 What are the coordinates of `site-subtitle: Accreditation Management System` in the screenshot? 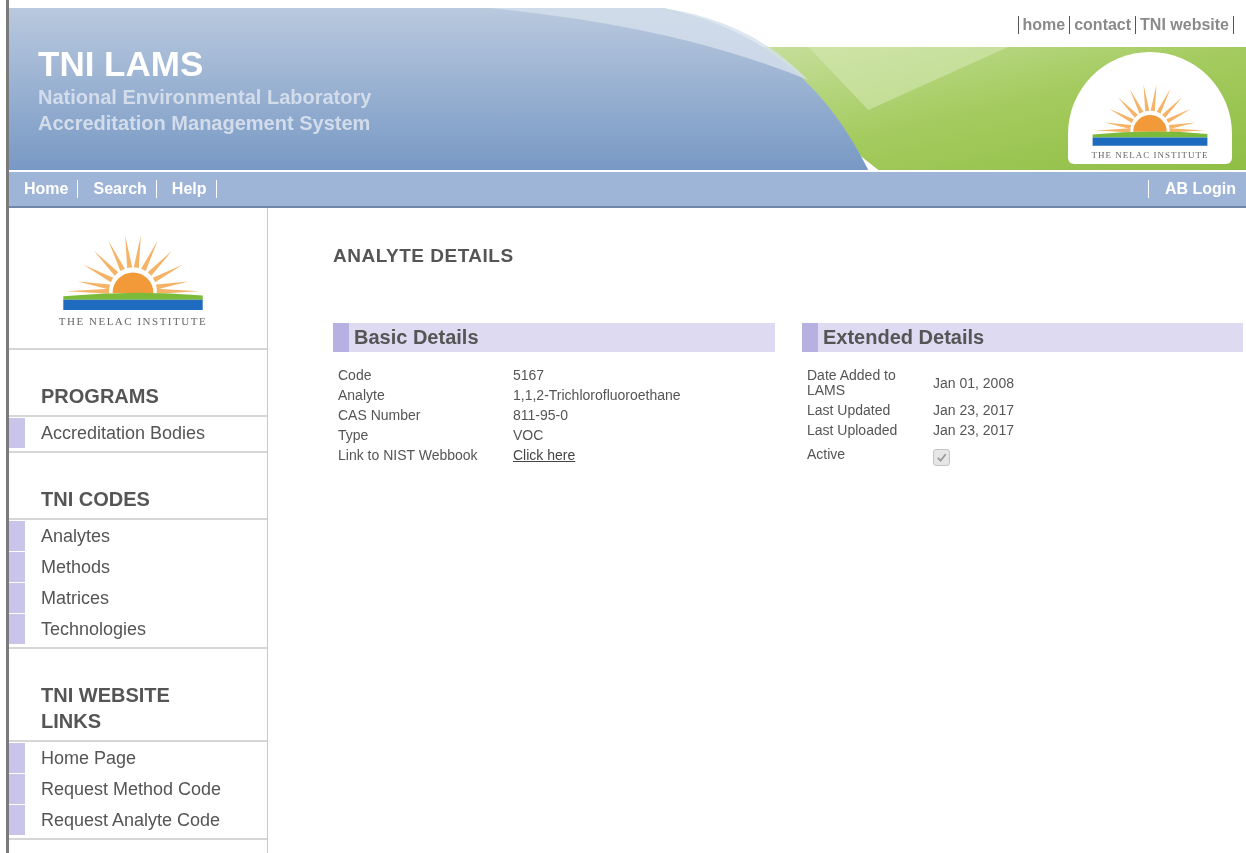 It's located at (204, 123).